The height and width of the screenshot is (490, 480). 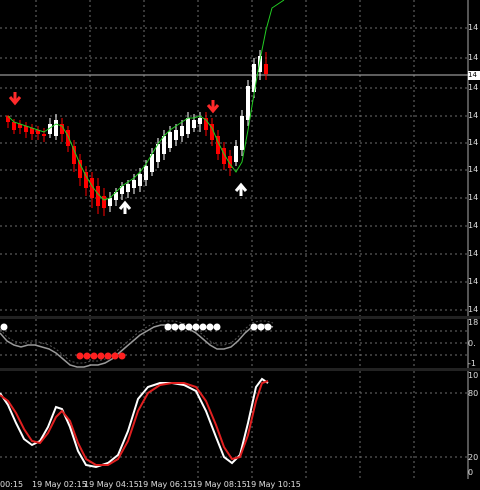 I want to click on time-label: 19 May 04:15, so click(x=111, y=484).